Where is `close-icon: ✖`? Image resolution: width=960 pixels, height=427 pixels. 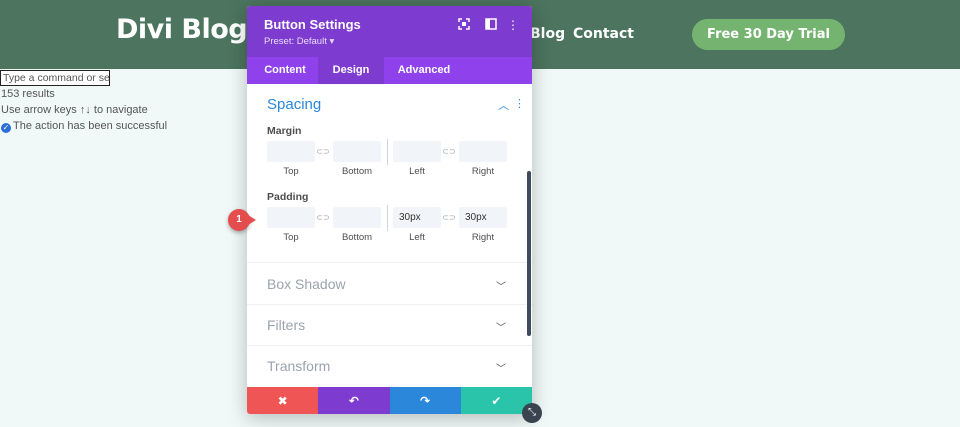 close-icon: ✖ is located at coordinates (282, 400).